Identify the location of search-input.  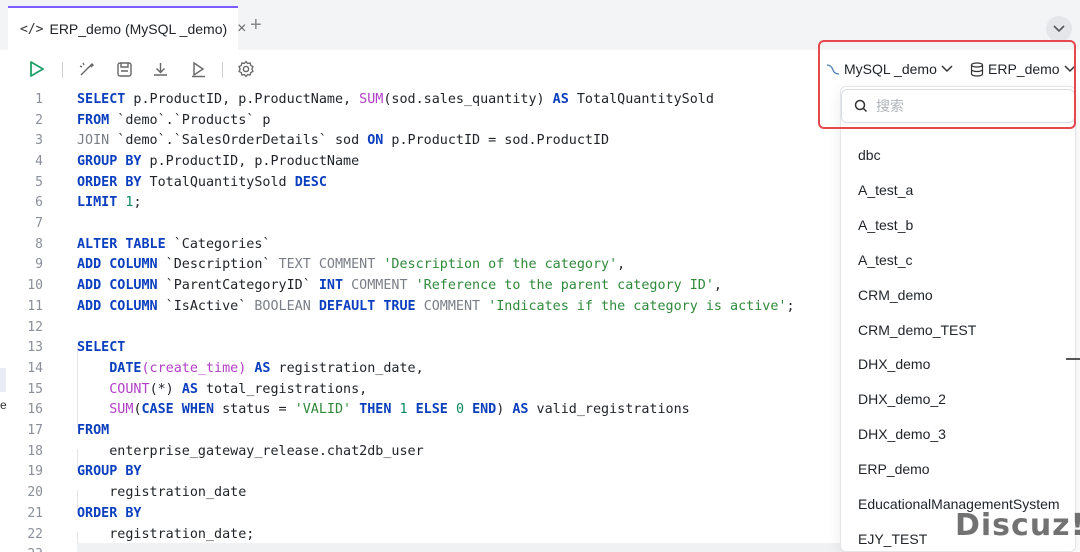
(971, 106).